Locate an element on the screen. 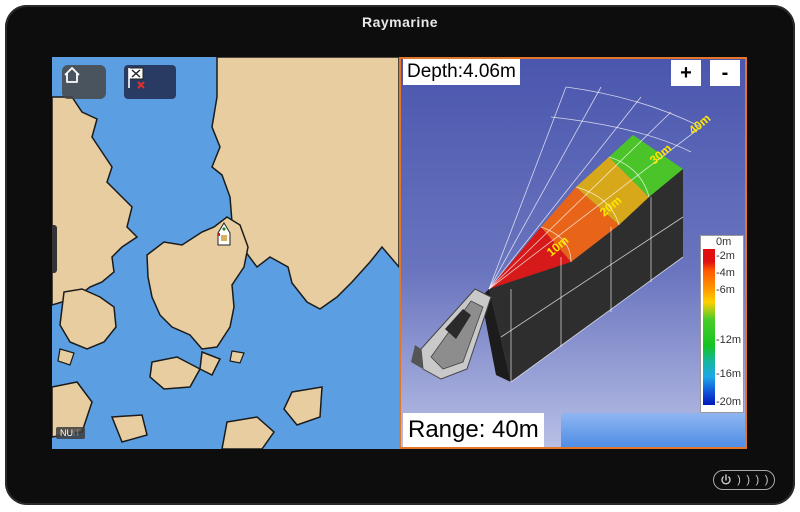  legend-label-12m: -12m is located at coordinates (729, 340).